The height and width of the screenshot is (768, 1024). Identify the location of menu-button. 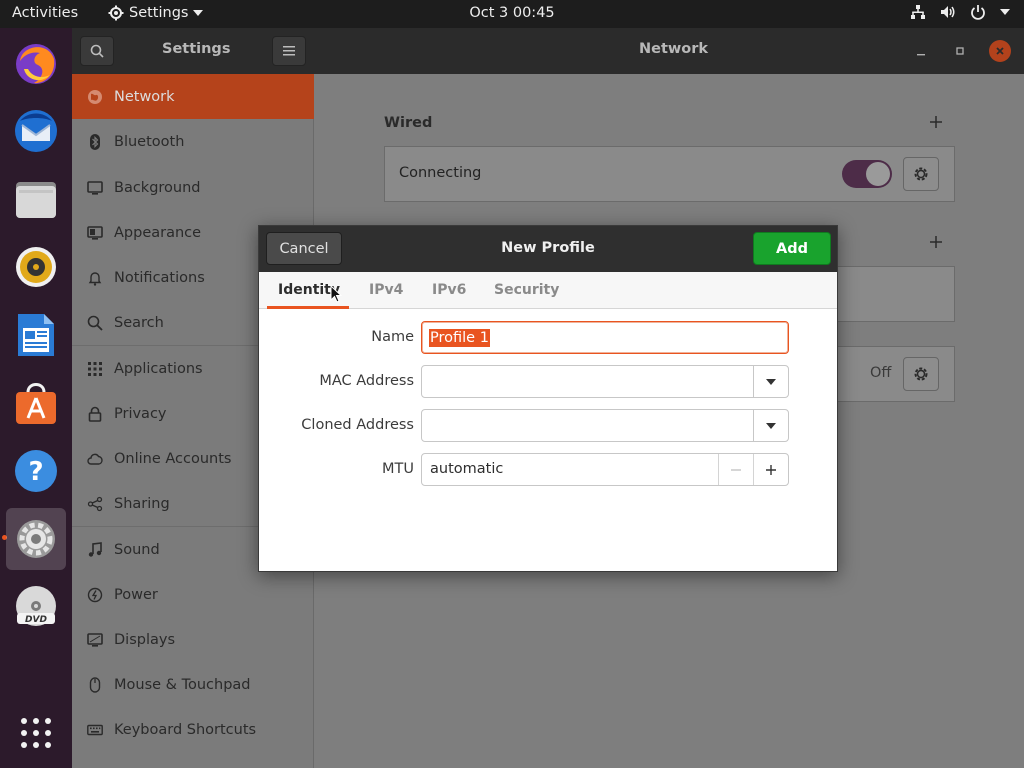
(289, 51).